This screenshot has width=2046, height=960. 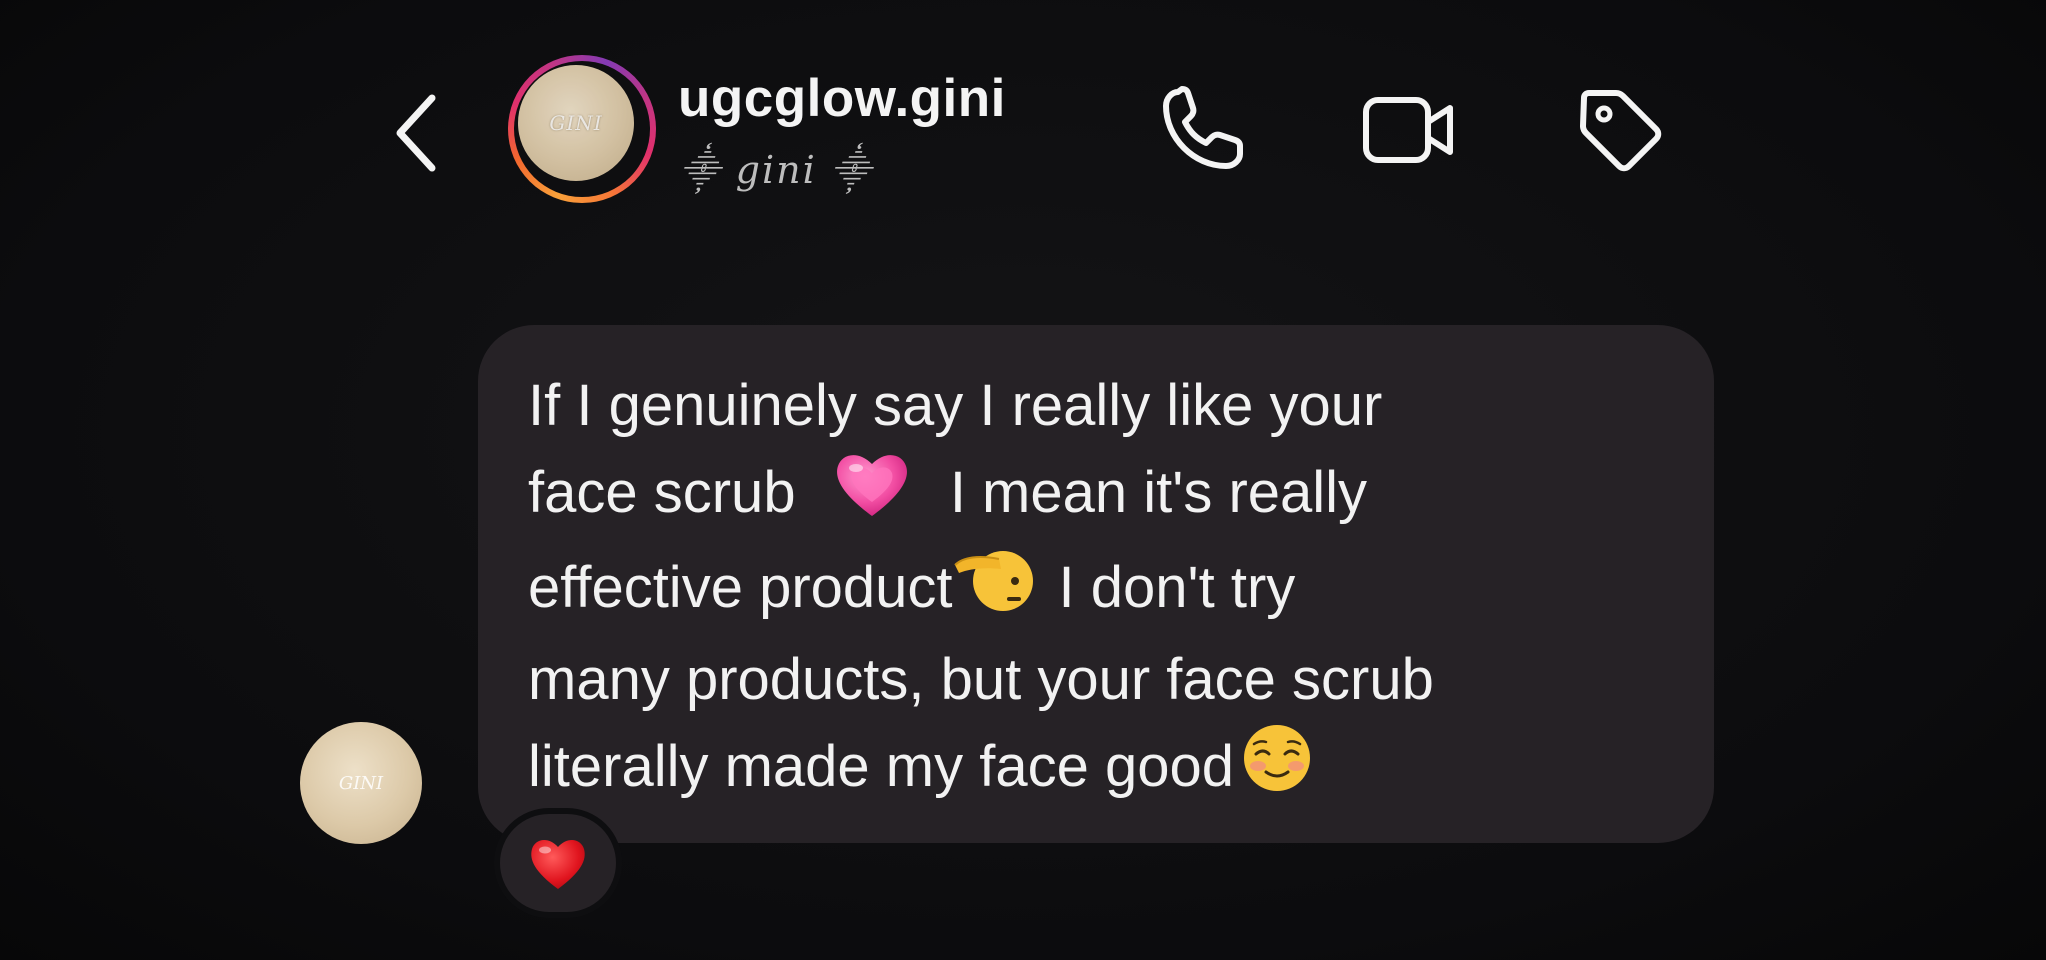 I want to click on back-chevron-icon, so click(x=416, y=133).